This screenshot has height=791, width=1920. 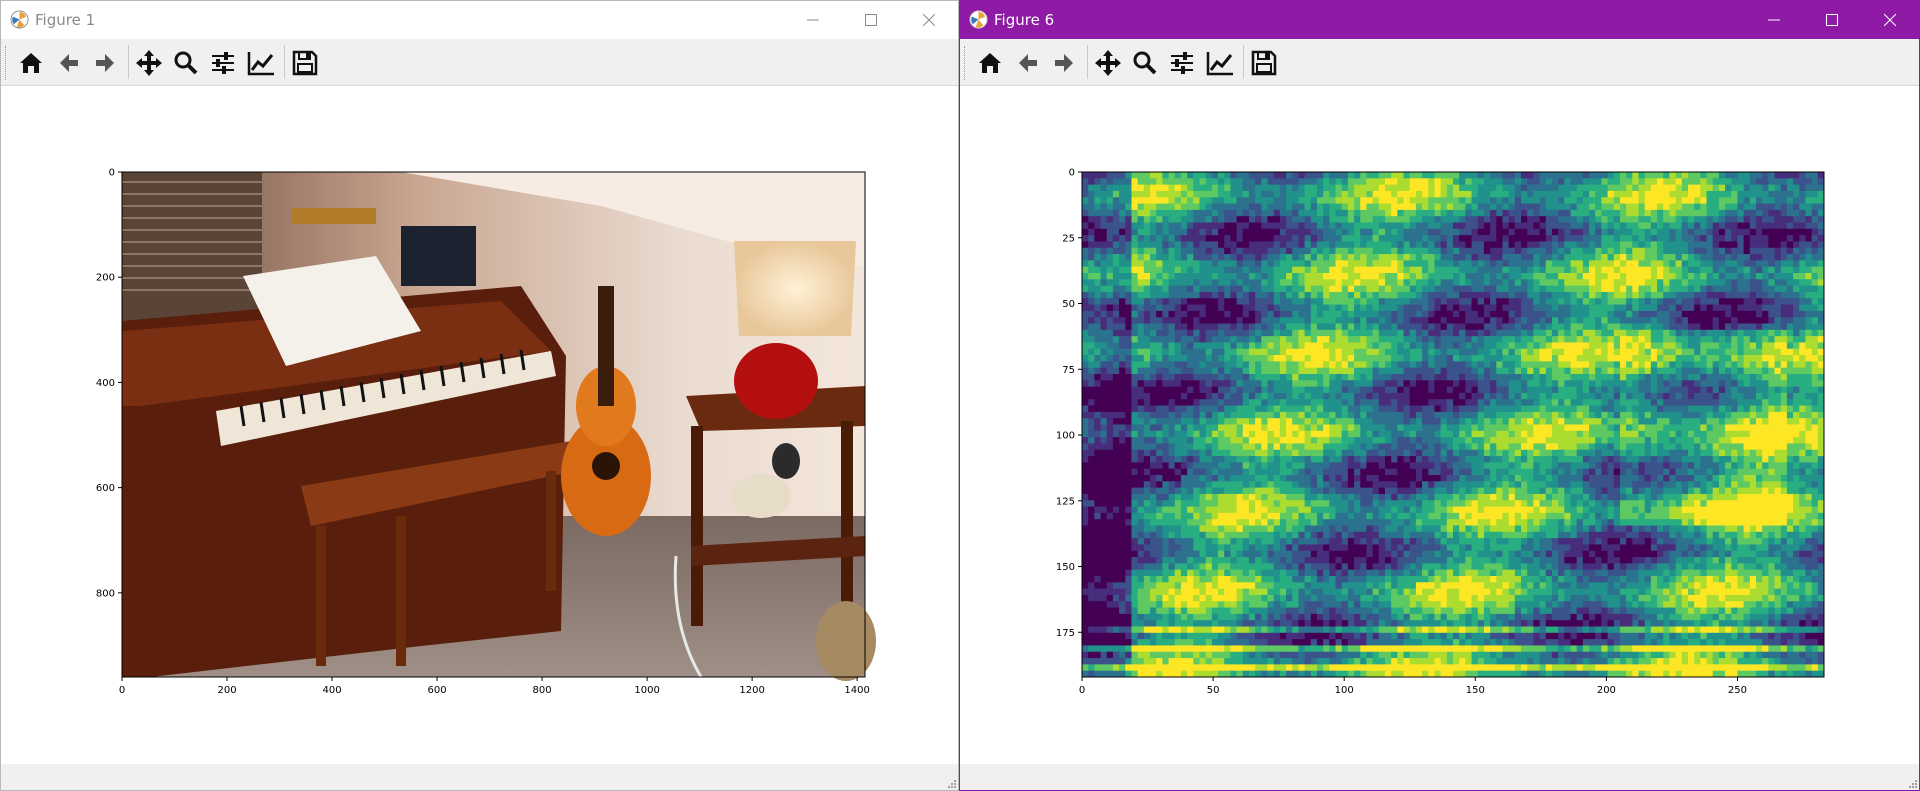 What do you see at coordinates (1068, 304) in the screenshot?
I see `figure6-ytick-label: 50` at bounding box center [1068, 304].